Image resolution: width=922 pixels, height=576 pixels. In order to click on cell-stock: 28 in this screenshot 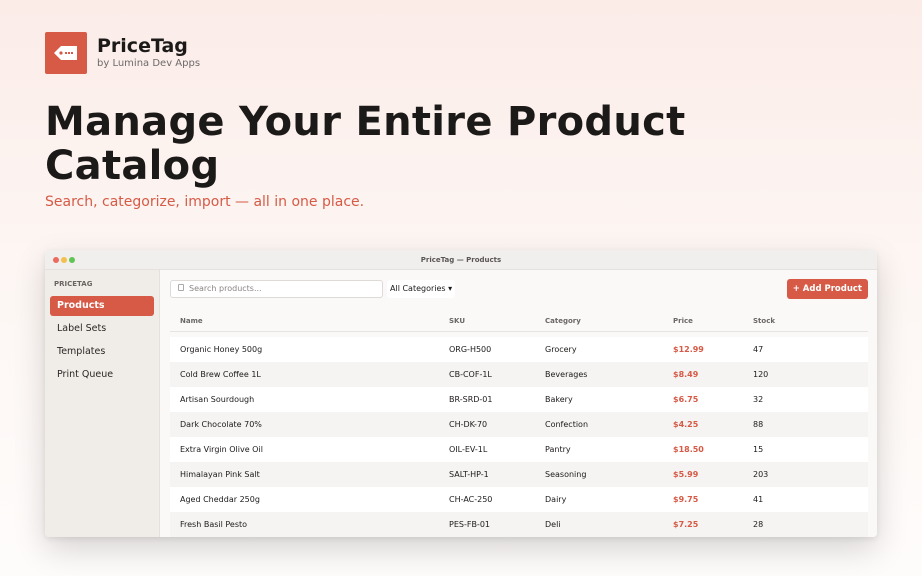, I will do `click(758, 524)`.